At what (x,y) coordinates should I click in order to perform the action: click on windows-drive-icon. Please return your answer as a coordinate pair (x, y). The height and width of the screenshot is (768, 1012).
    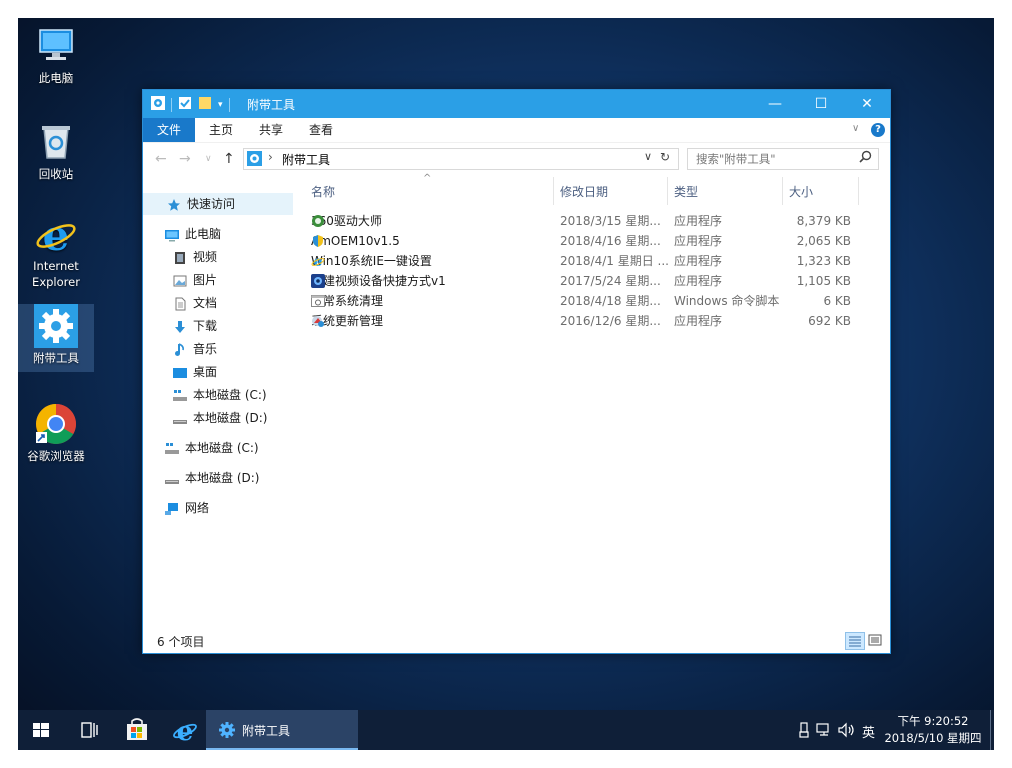
    Looking at the image, I should click on (180, 395).